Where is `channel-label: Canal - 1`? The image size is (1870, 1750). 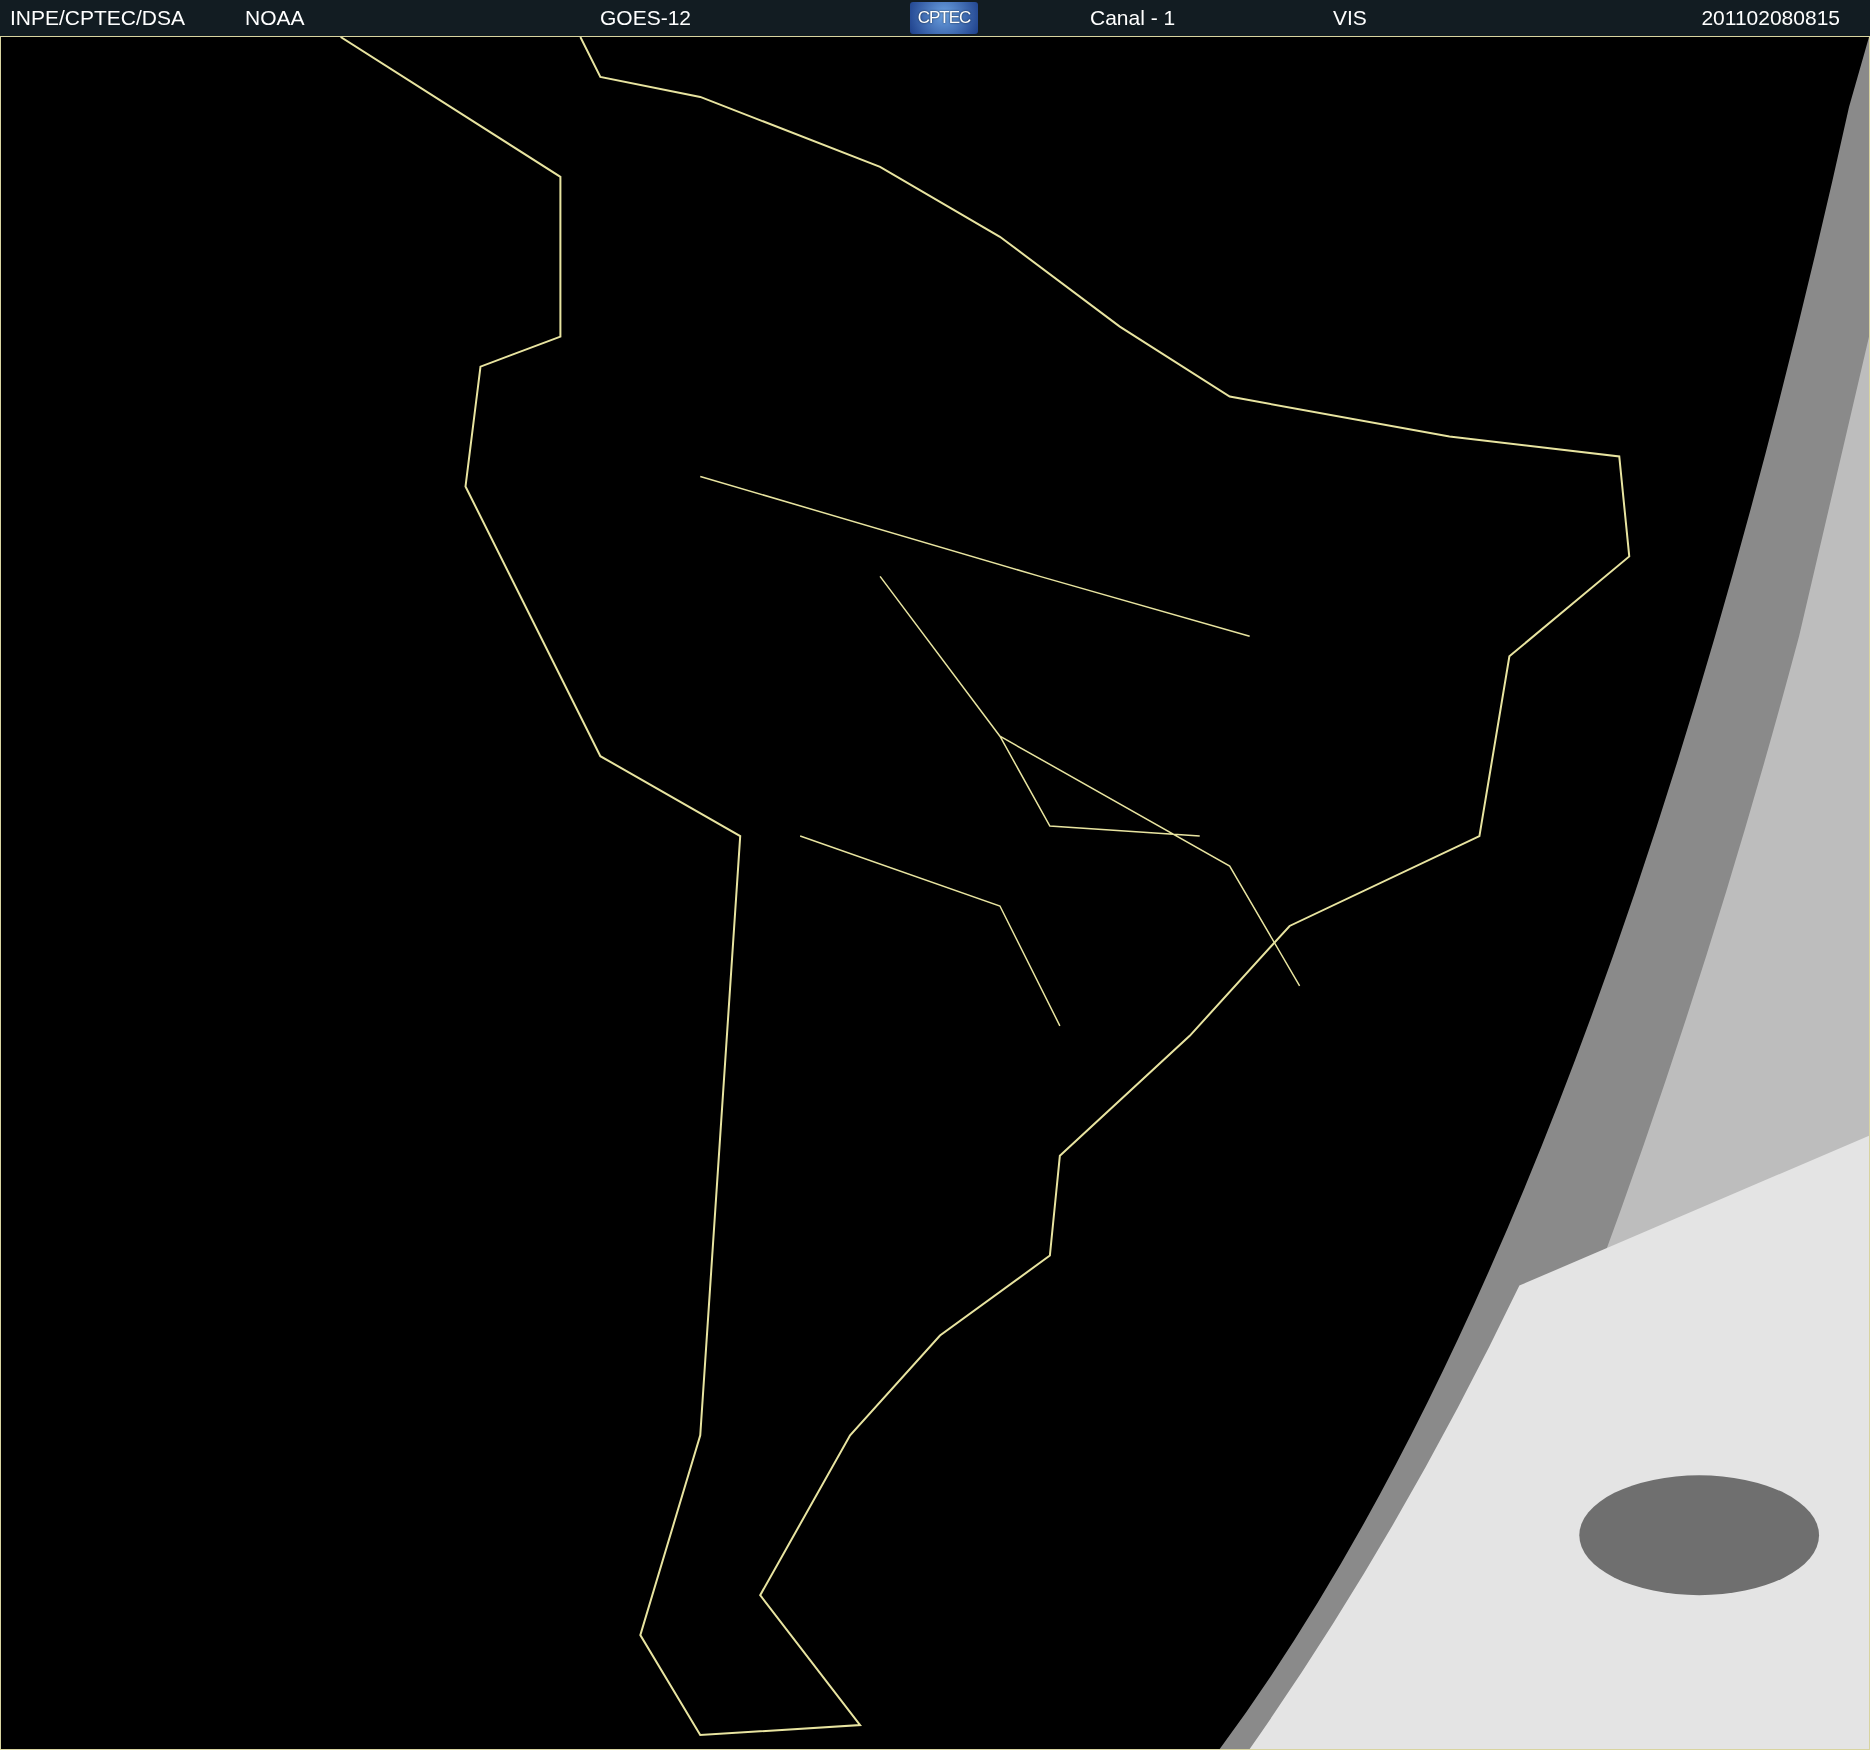
channel-label: Canal - 1 is located at coordinates (1132, 18).